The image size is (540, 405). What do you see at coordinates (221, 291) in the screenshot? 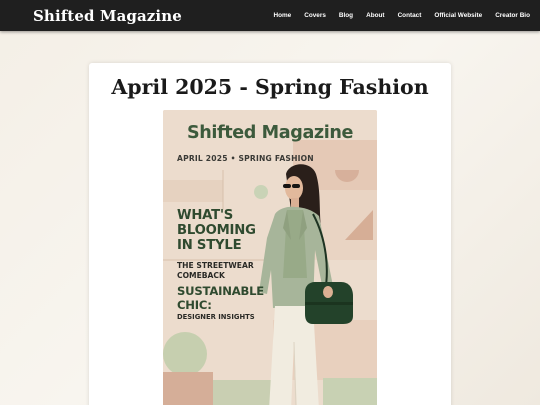
I see `cover-subheadline-line: SUSTAINABLE` at bounding box center [221, 291].